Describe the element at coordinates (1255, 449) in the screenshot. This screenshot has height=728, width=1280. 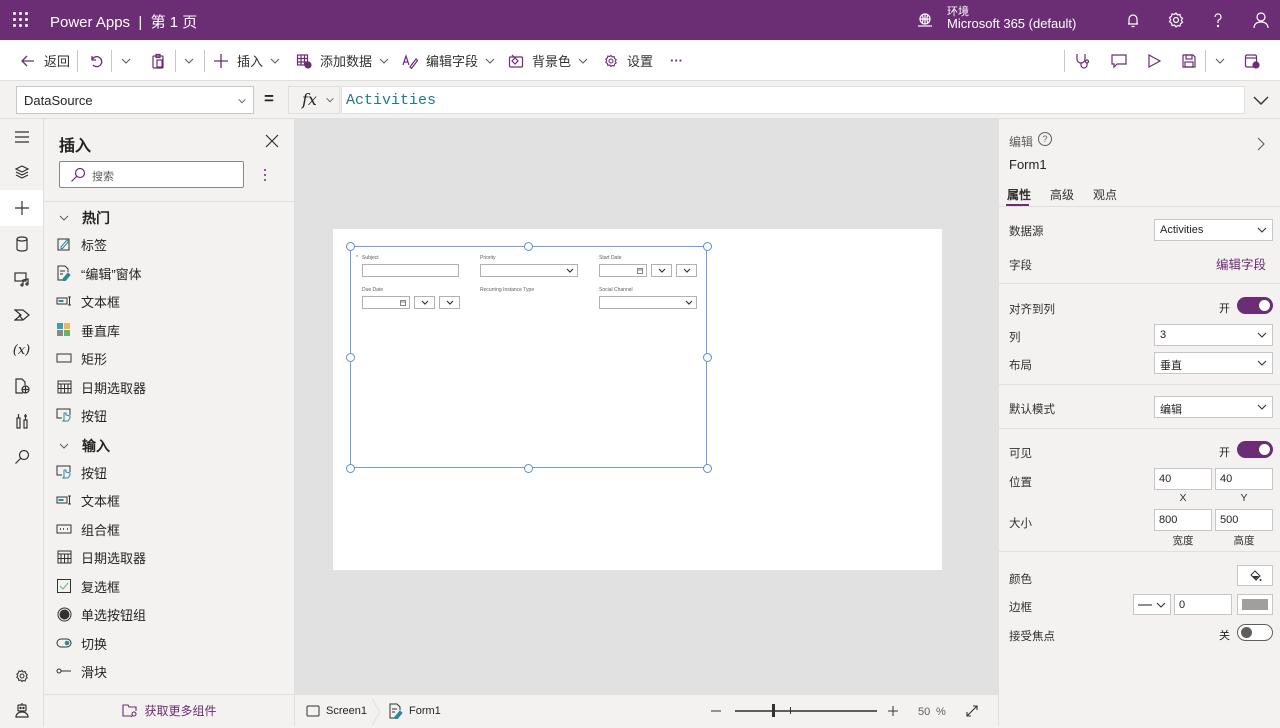
I see `visible-toggle` at that location.